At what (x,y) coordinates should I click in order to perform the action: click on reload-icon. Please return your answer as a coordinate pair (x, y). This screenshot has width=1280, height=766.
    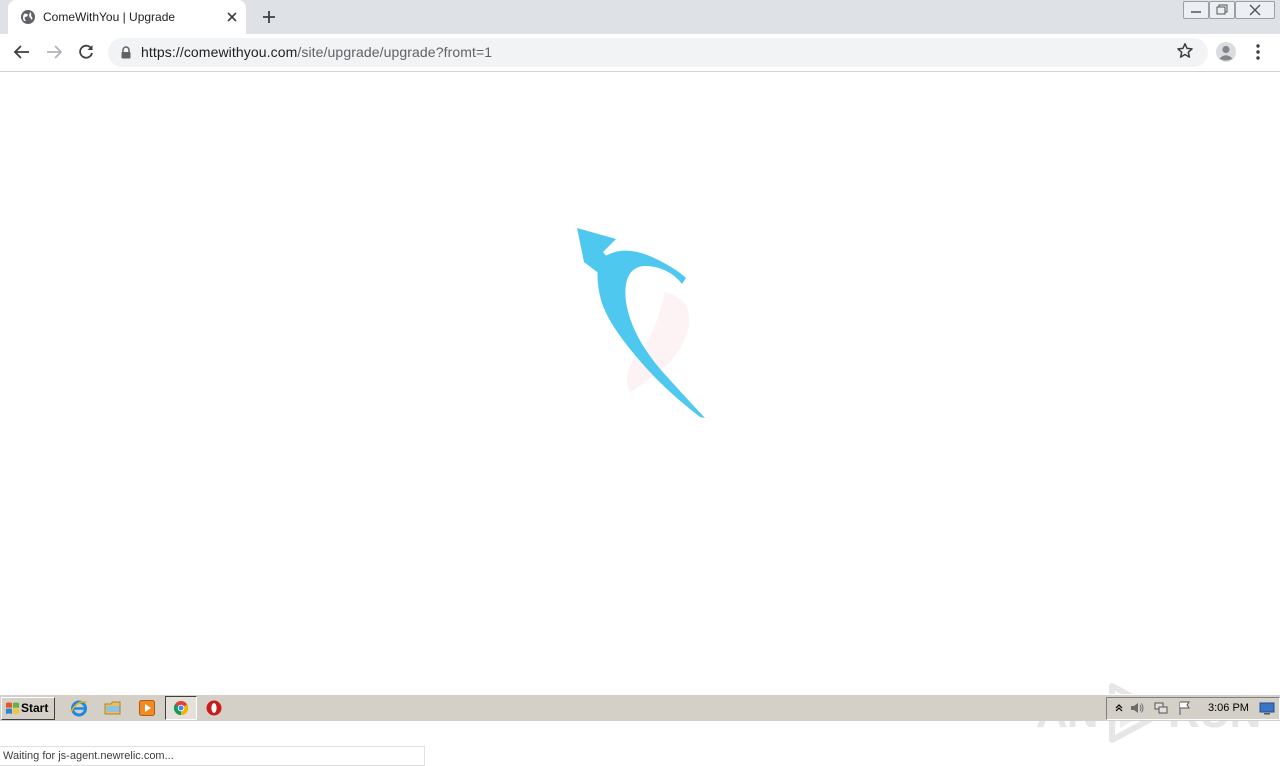
    Looking at the image, I should click on (86, 52).